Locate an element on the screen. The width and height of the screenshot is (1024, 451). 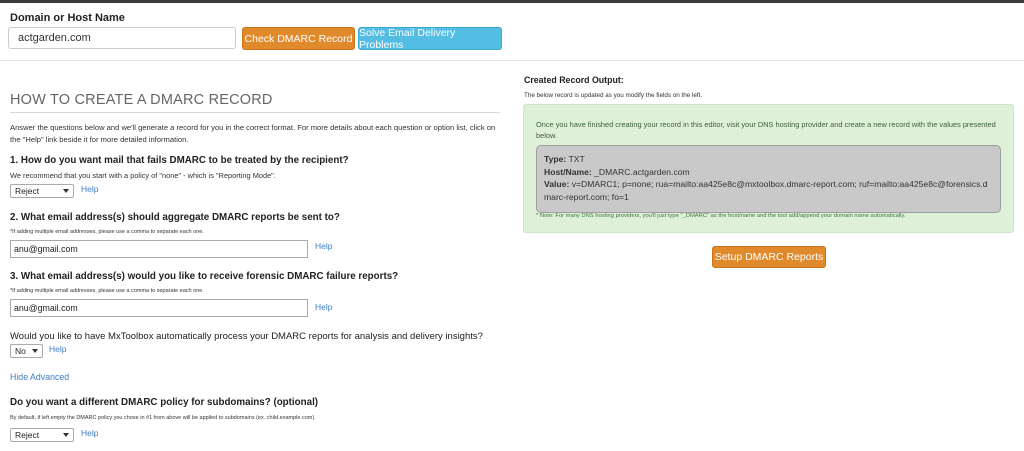
domain-label: Domain or Host Name is located at coordinates (67, 18).